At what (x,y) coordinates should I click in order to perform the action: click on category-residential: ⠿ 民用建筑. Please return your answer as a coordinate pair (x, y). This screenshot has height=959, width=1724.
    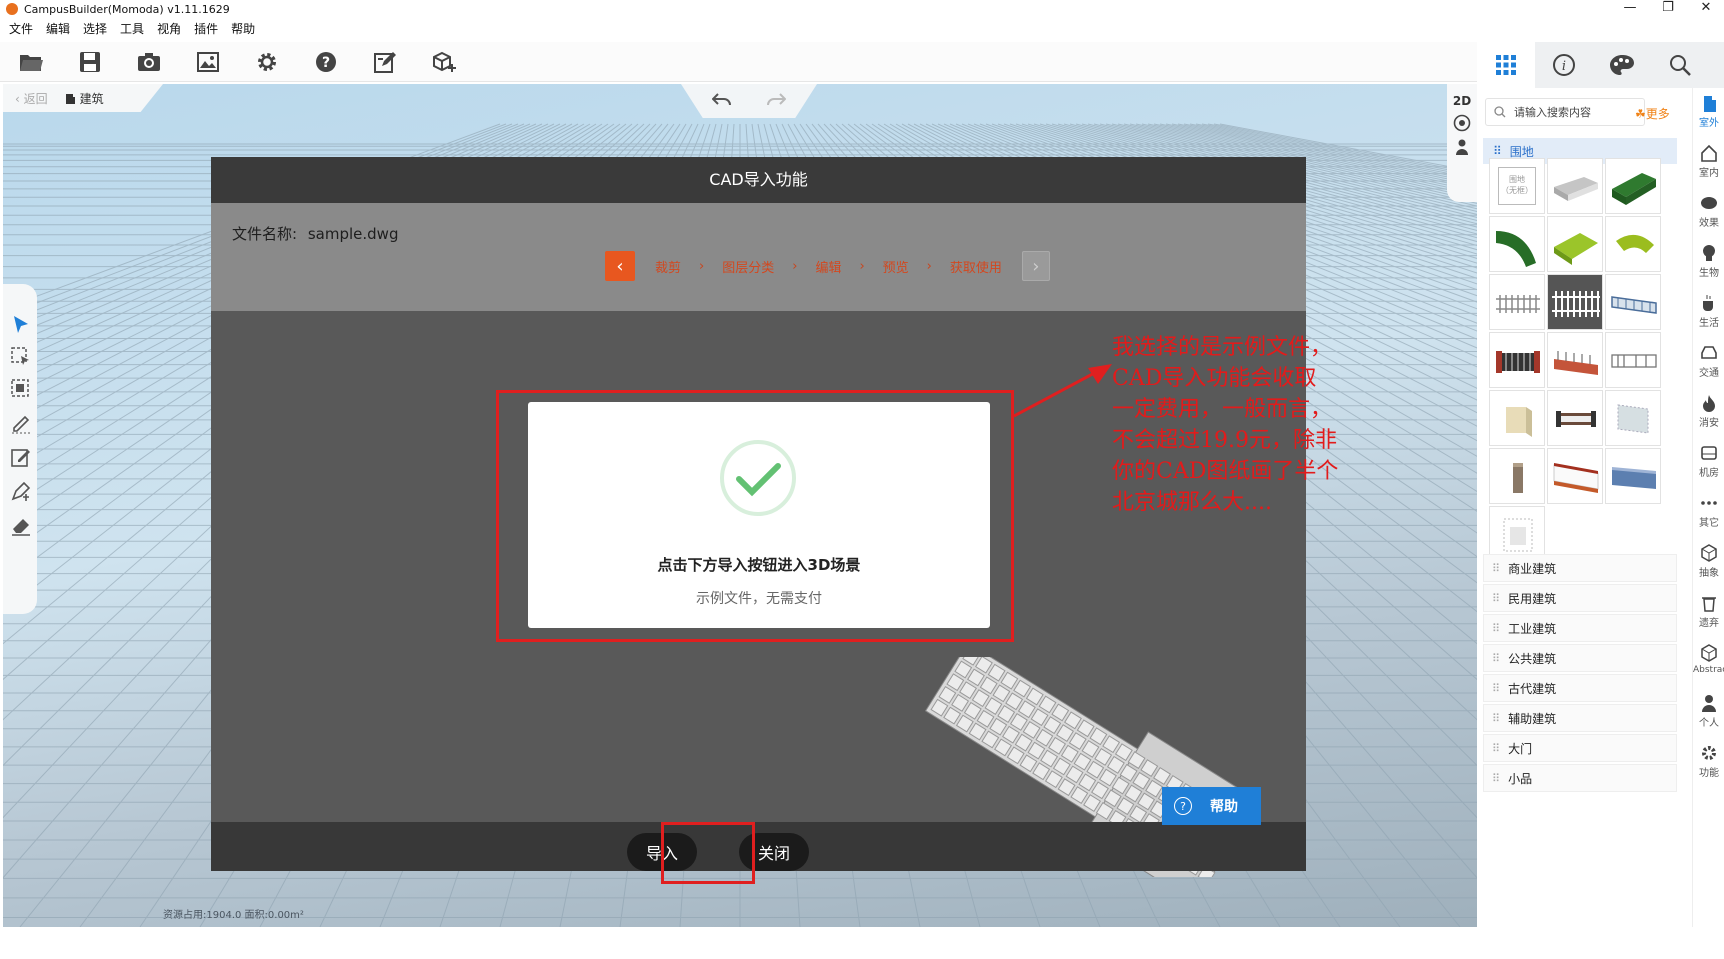
    Looking at the image, I should click on (1580, 598).